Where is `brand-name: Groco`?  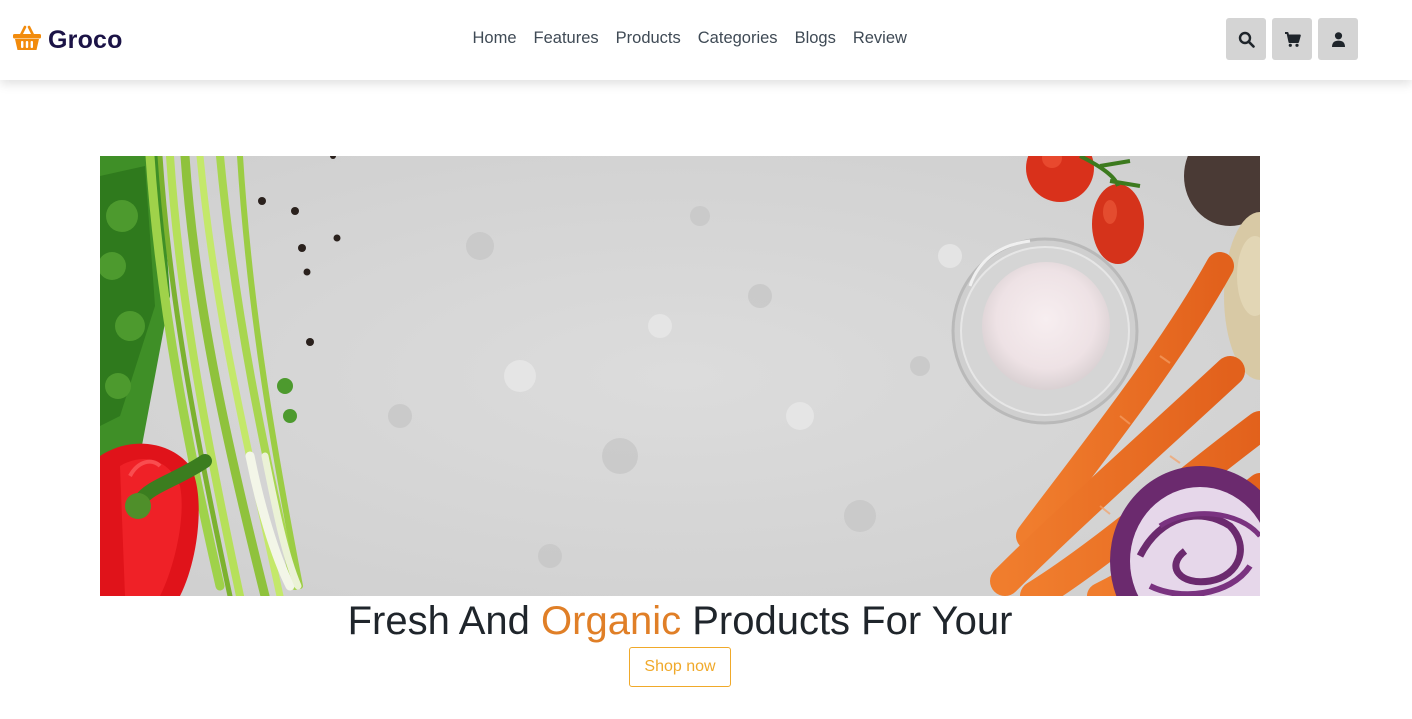 brand-name: Groco is located at coordinates (85, 40).